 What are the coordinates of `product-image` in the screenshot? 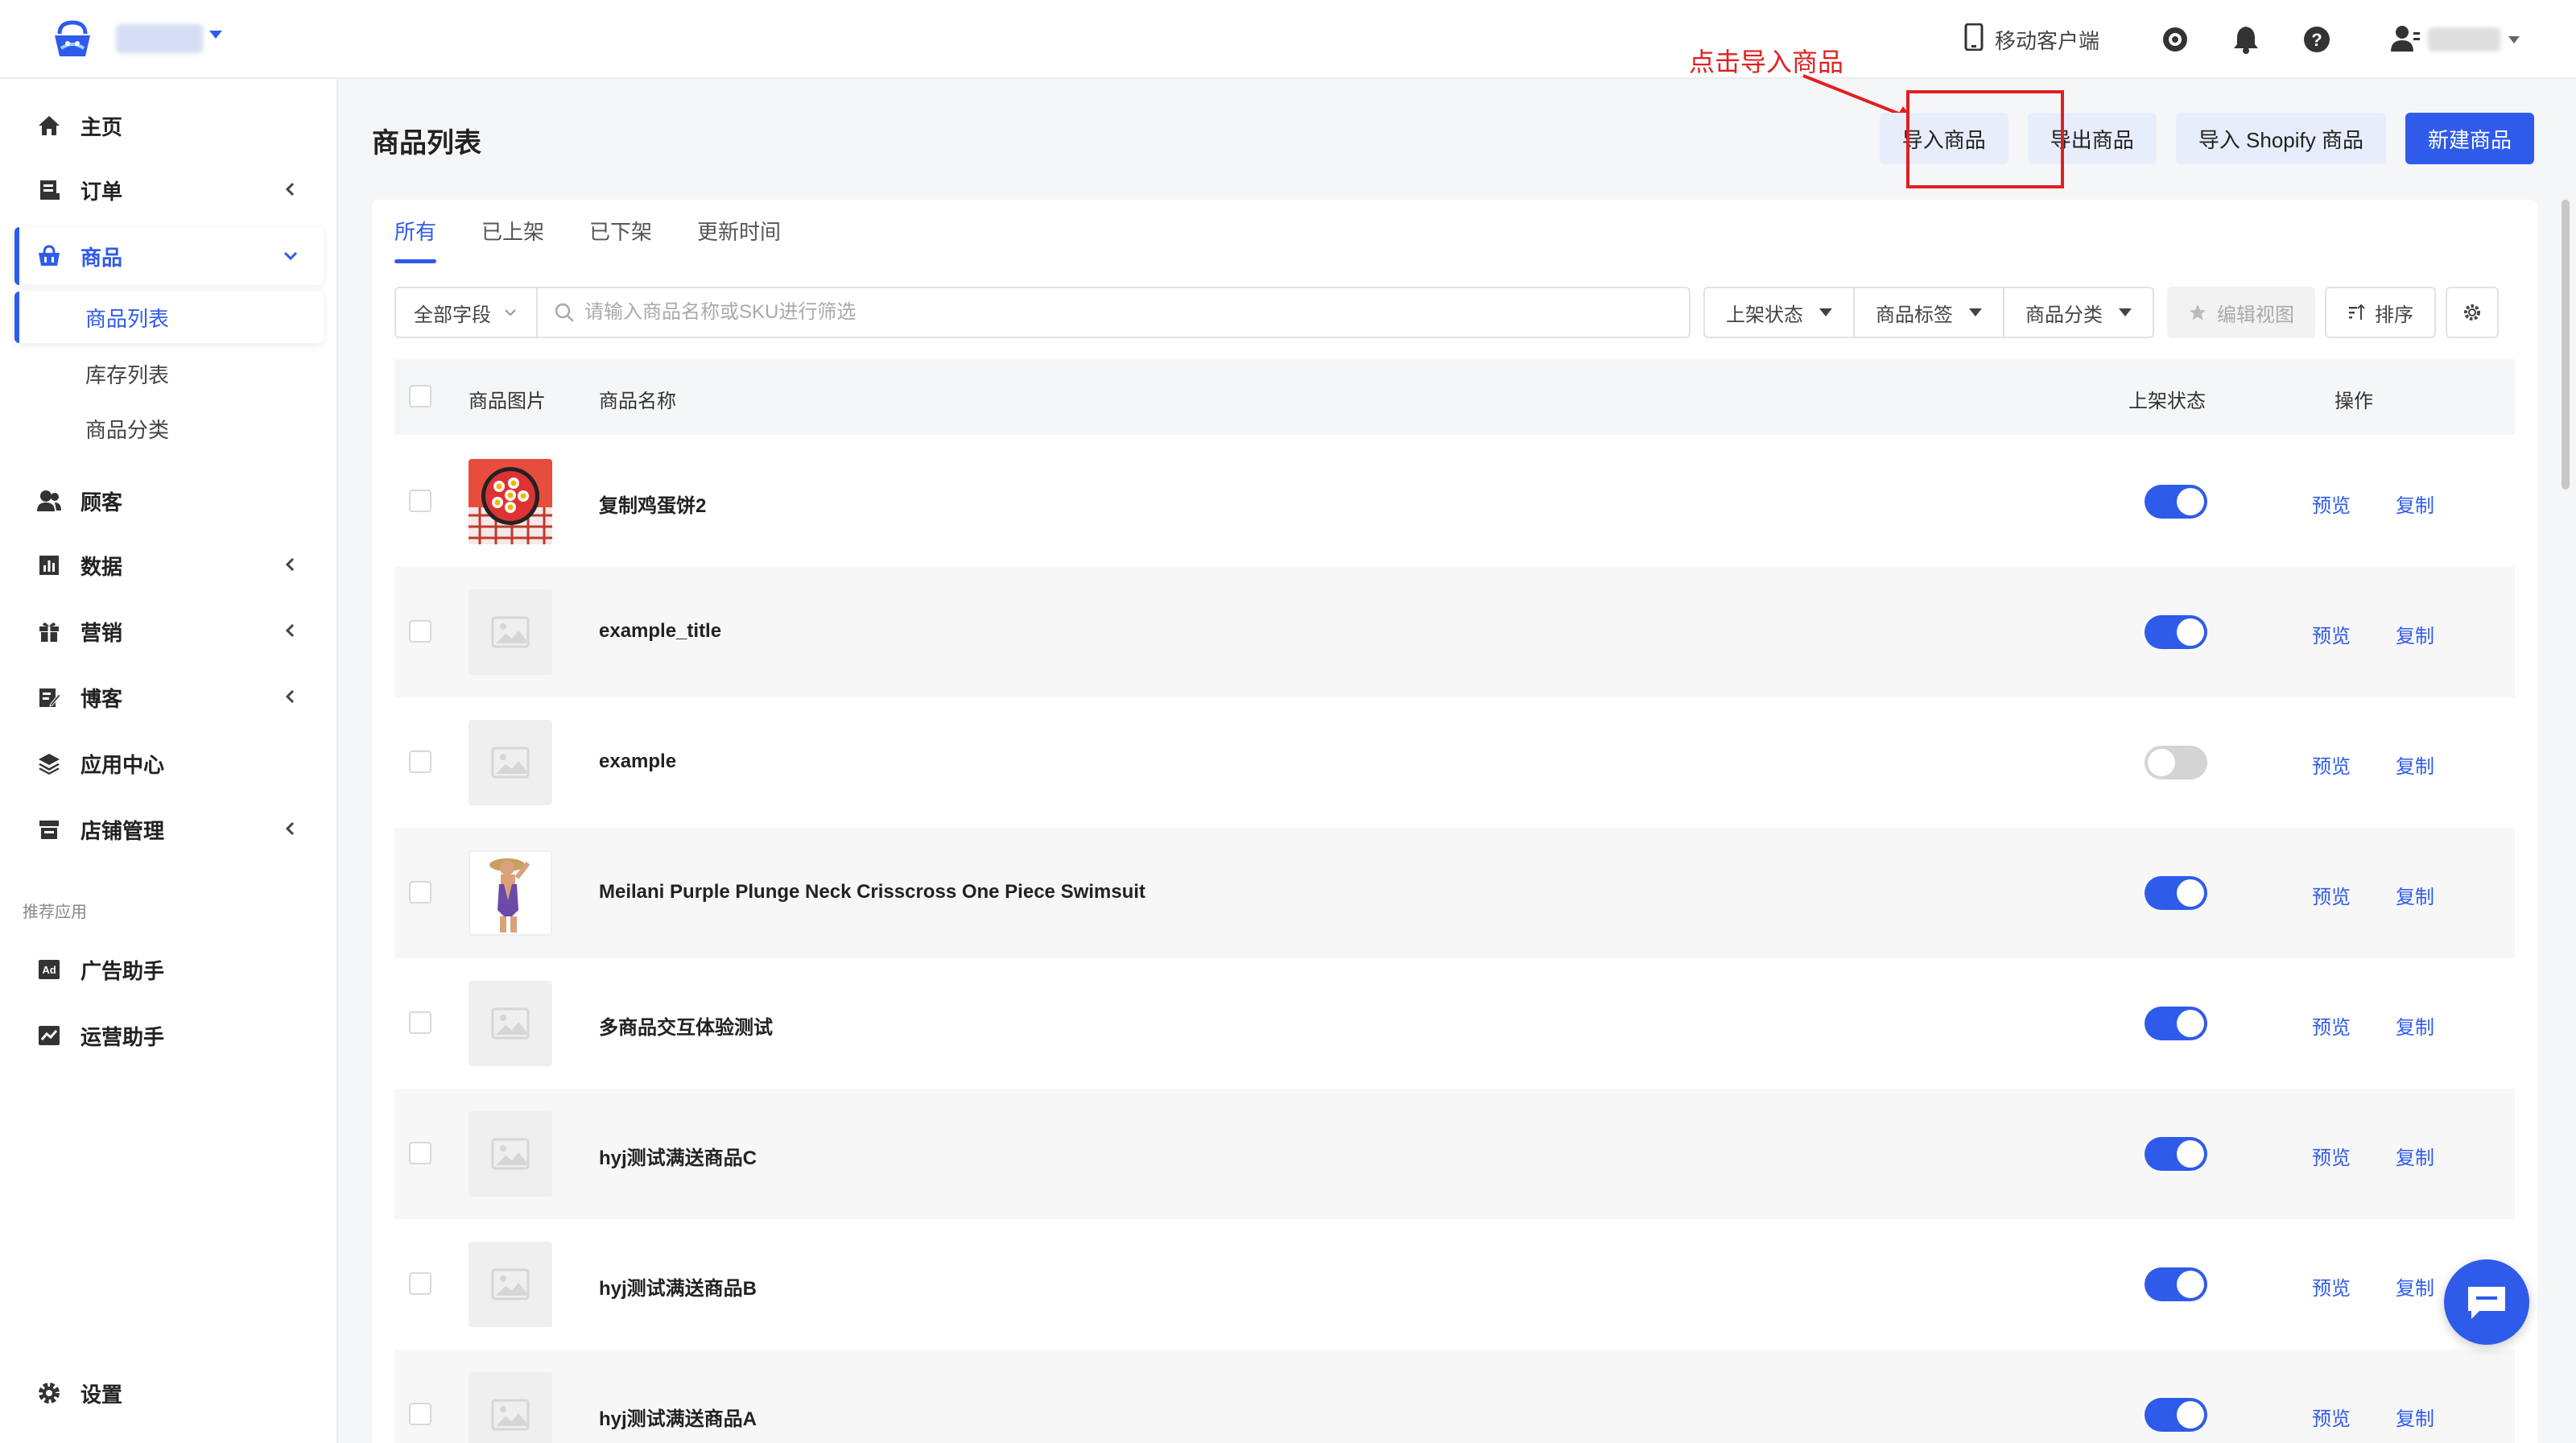 It's located at (510, 893).